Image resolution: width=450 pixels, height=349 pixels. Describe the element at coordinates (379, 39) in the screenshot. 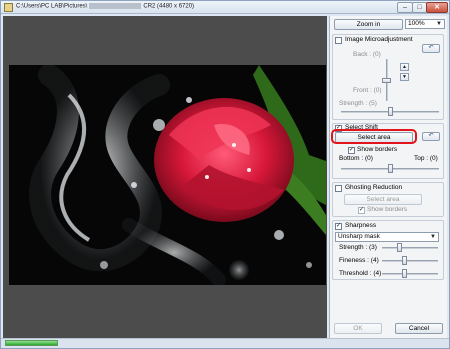

I see `microadjustment-title: Image Microadjustment` at that location.